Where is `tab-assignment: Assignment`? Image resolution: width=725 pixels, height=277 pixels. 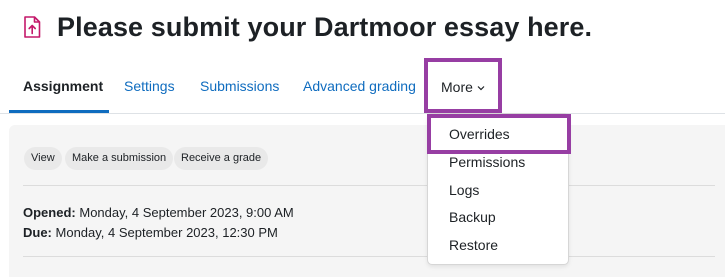
tab-assignment: Assignment is located at coordinates (63, 87).